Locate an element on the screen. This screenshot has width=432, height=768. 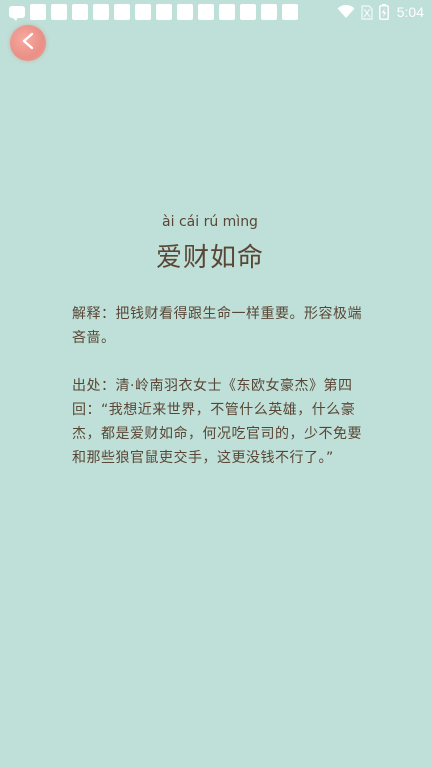
sim-icon is located at coordinates (367, 12).